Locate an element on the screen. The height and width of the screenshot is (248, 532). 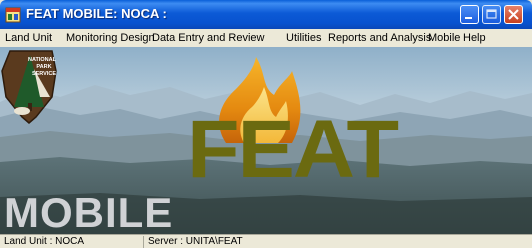
menu-utilities: Utilities is located at coordinates (303, 38).